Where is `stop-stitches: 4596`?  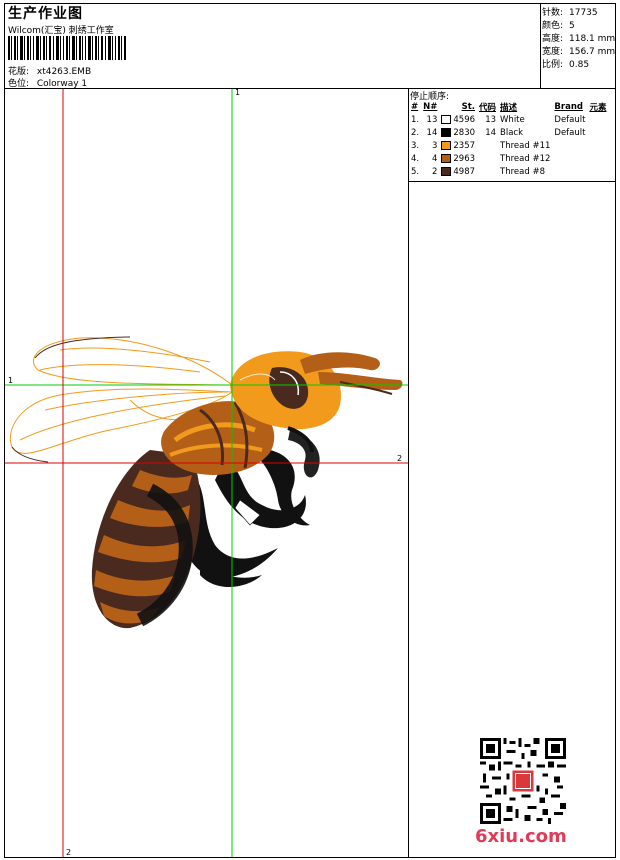 stop-stitches: 4596 is located at coordinates (464, 119).